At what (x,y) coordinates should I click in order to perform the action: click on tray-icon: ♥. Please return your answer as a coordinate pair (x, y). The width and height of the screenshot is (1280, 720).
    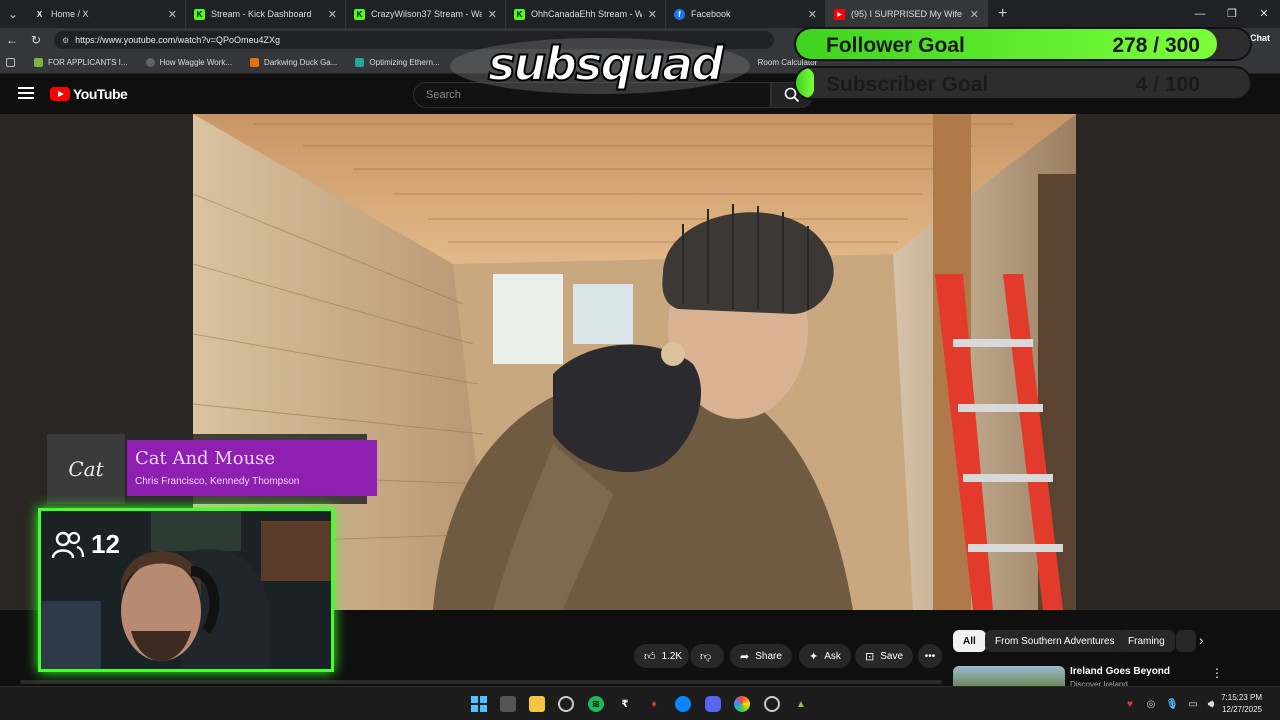
    Looking at the image, I should click on (1130, 704).